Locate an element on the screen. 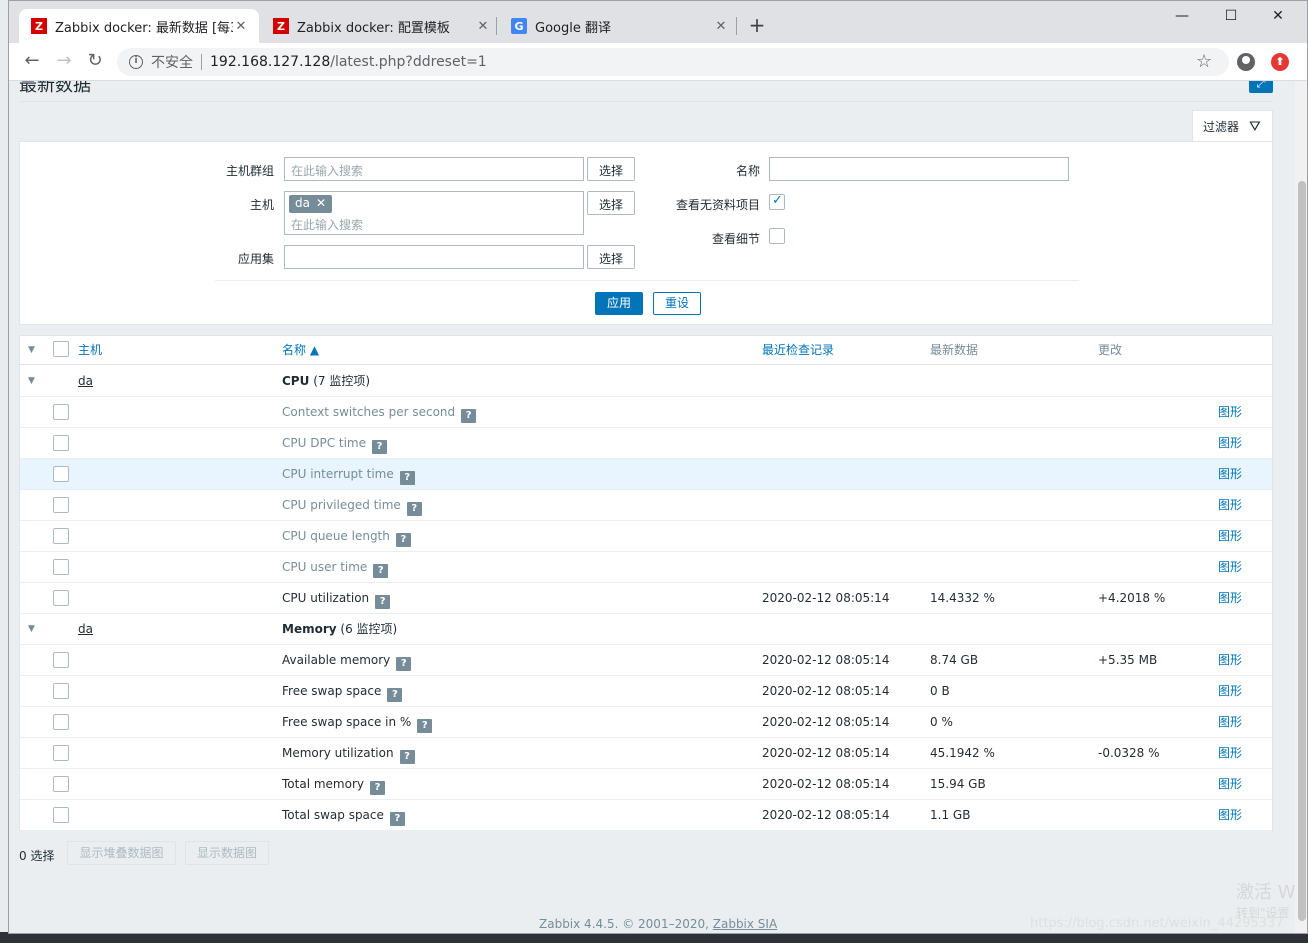  column-last-check: 最近检查记录 is located at coordinates (798, 350).